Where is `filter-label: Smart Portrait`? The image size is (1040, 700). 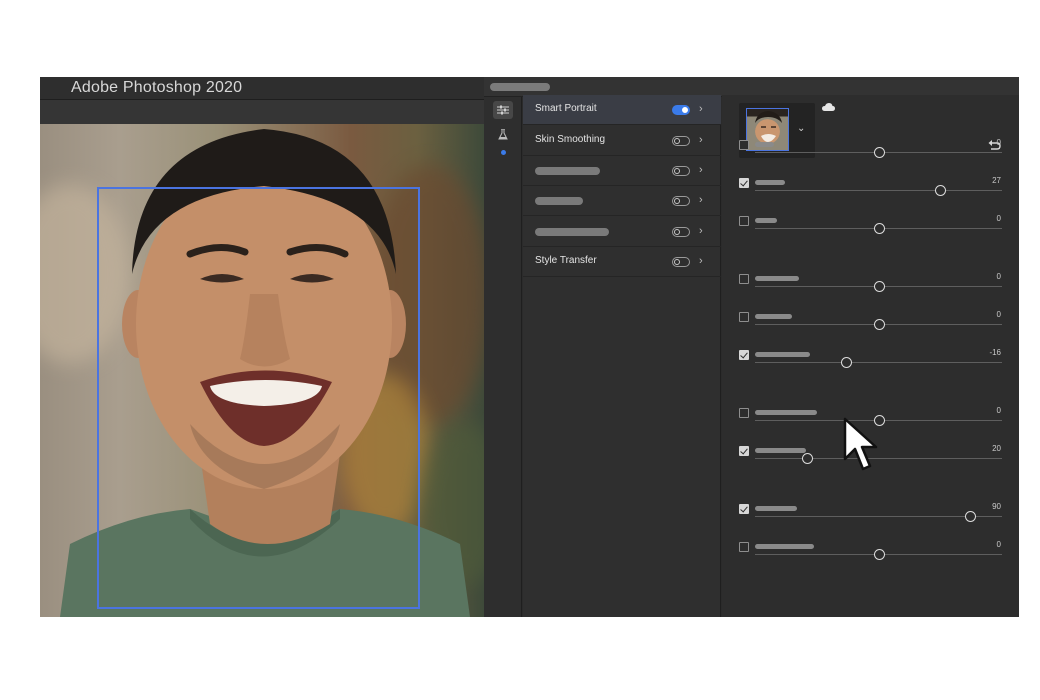 filter-label: Smart Portrait is located at coordinates (566, 108).